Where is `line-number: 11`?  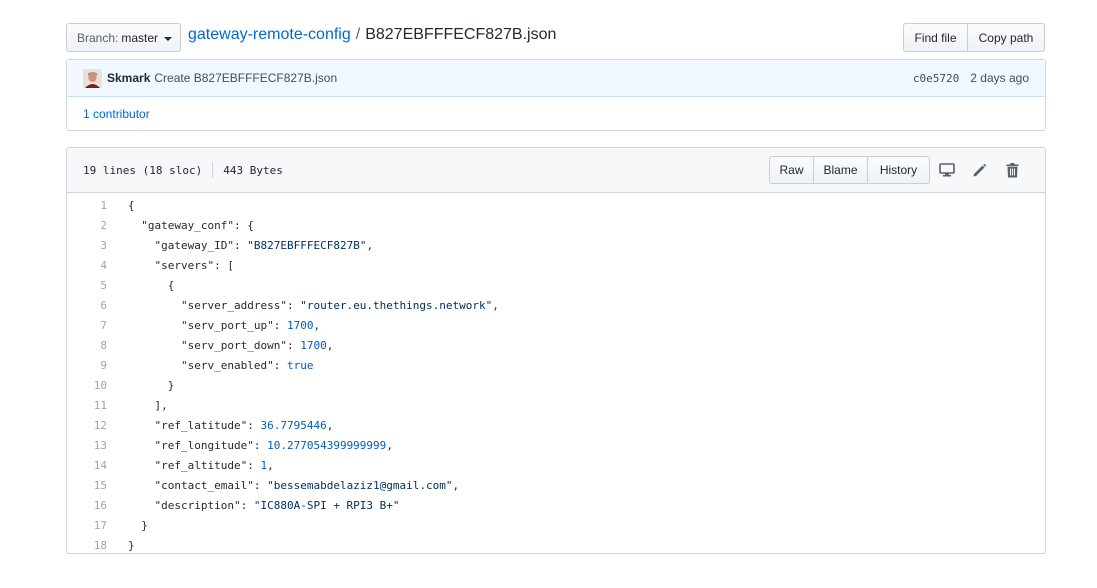 line-number: 11 is located at coordinates (87, 405).